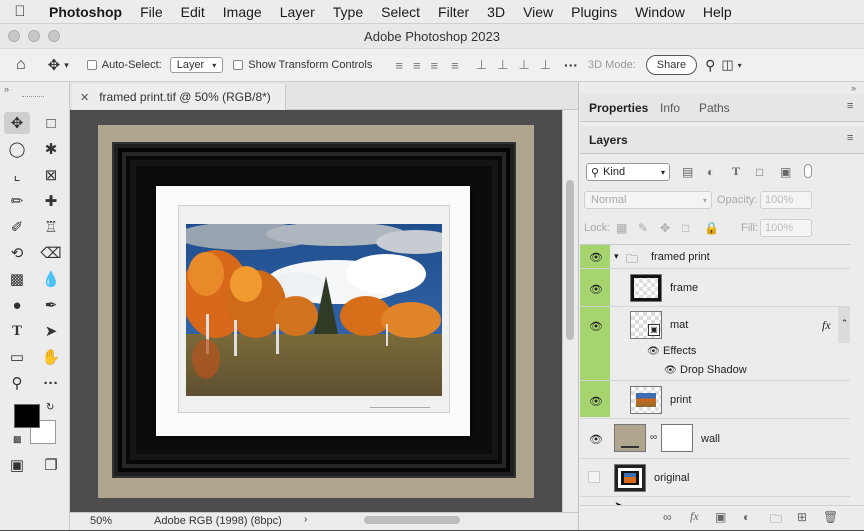  What do you see at coordinates (621, 228) in the screenshot?
I see `lock-transparent-icon: ▦` at bounding box center [621, 228].